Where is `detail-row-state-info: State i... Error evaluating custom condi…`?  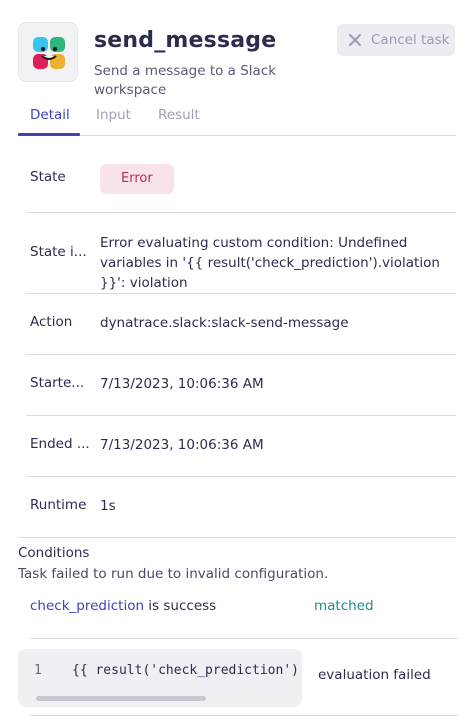
detail-row-state-info: State i... Error evaluating custom condi… is located at coordinates (241, 253).